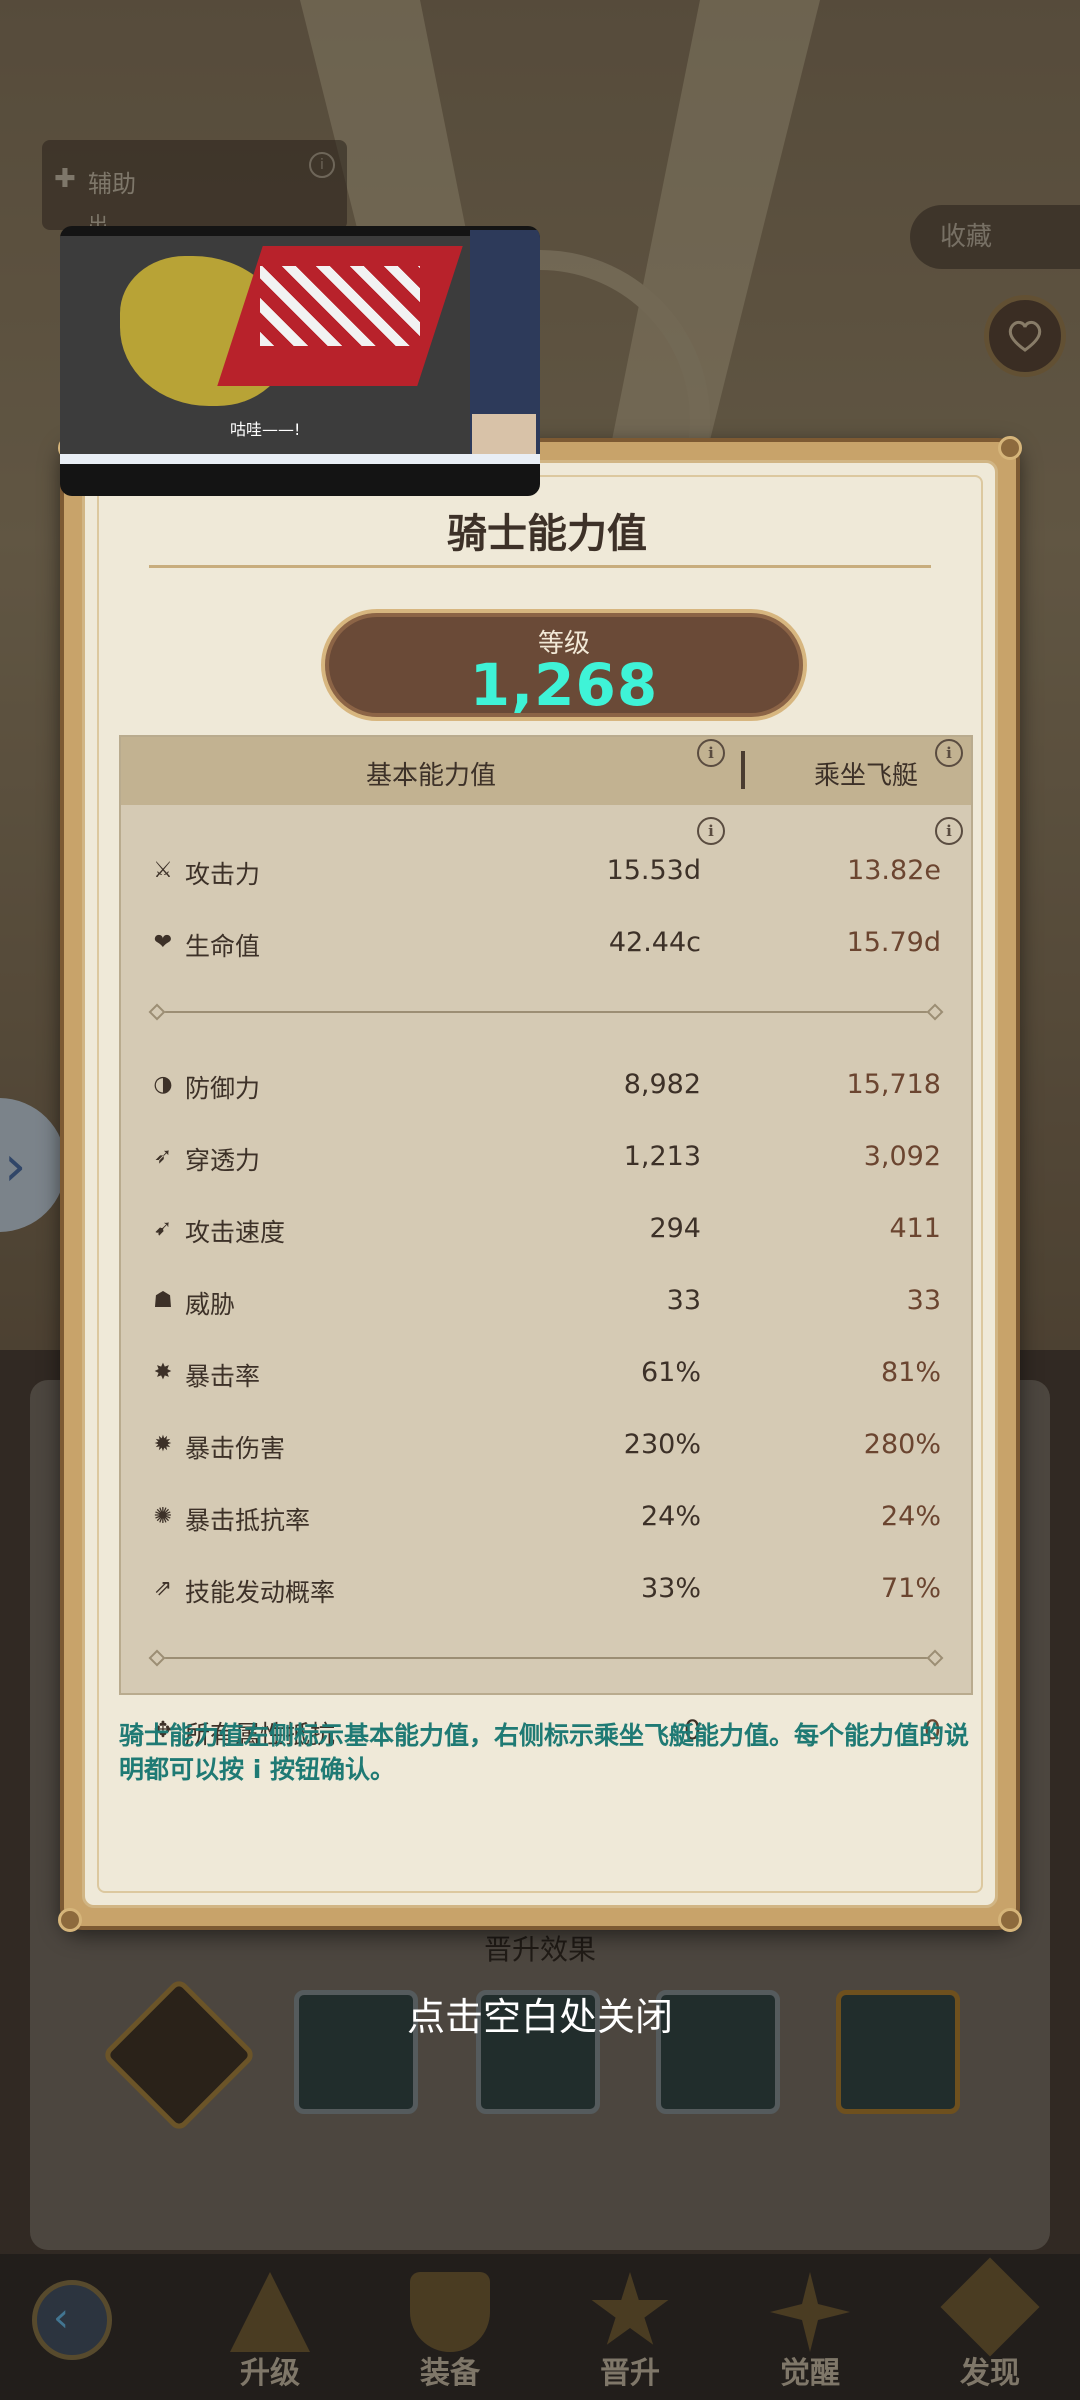 The height and width of the screenshot is (2400, 1080). I want to click on video-figure, so click(340, 306).